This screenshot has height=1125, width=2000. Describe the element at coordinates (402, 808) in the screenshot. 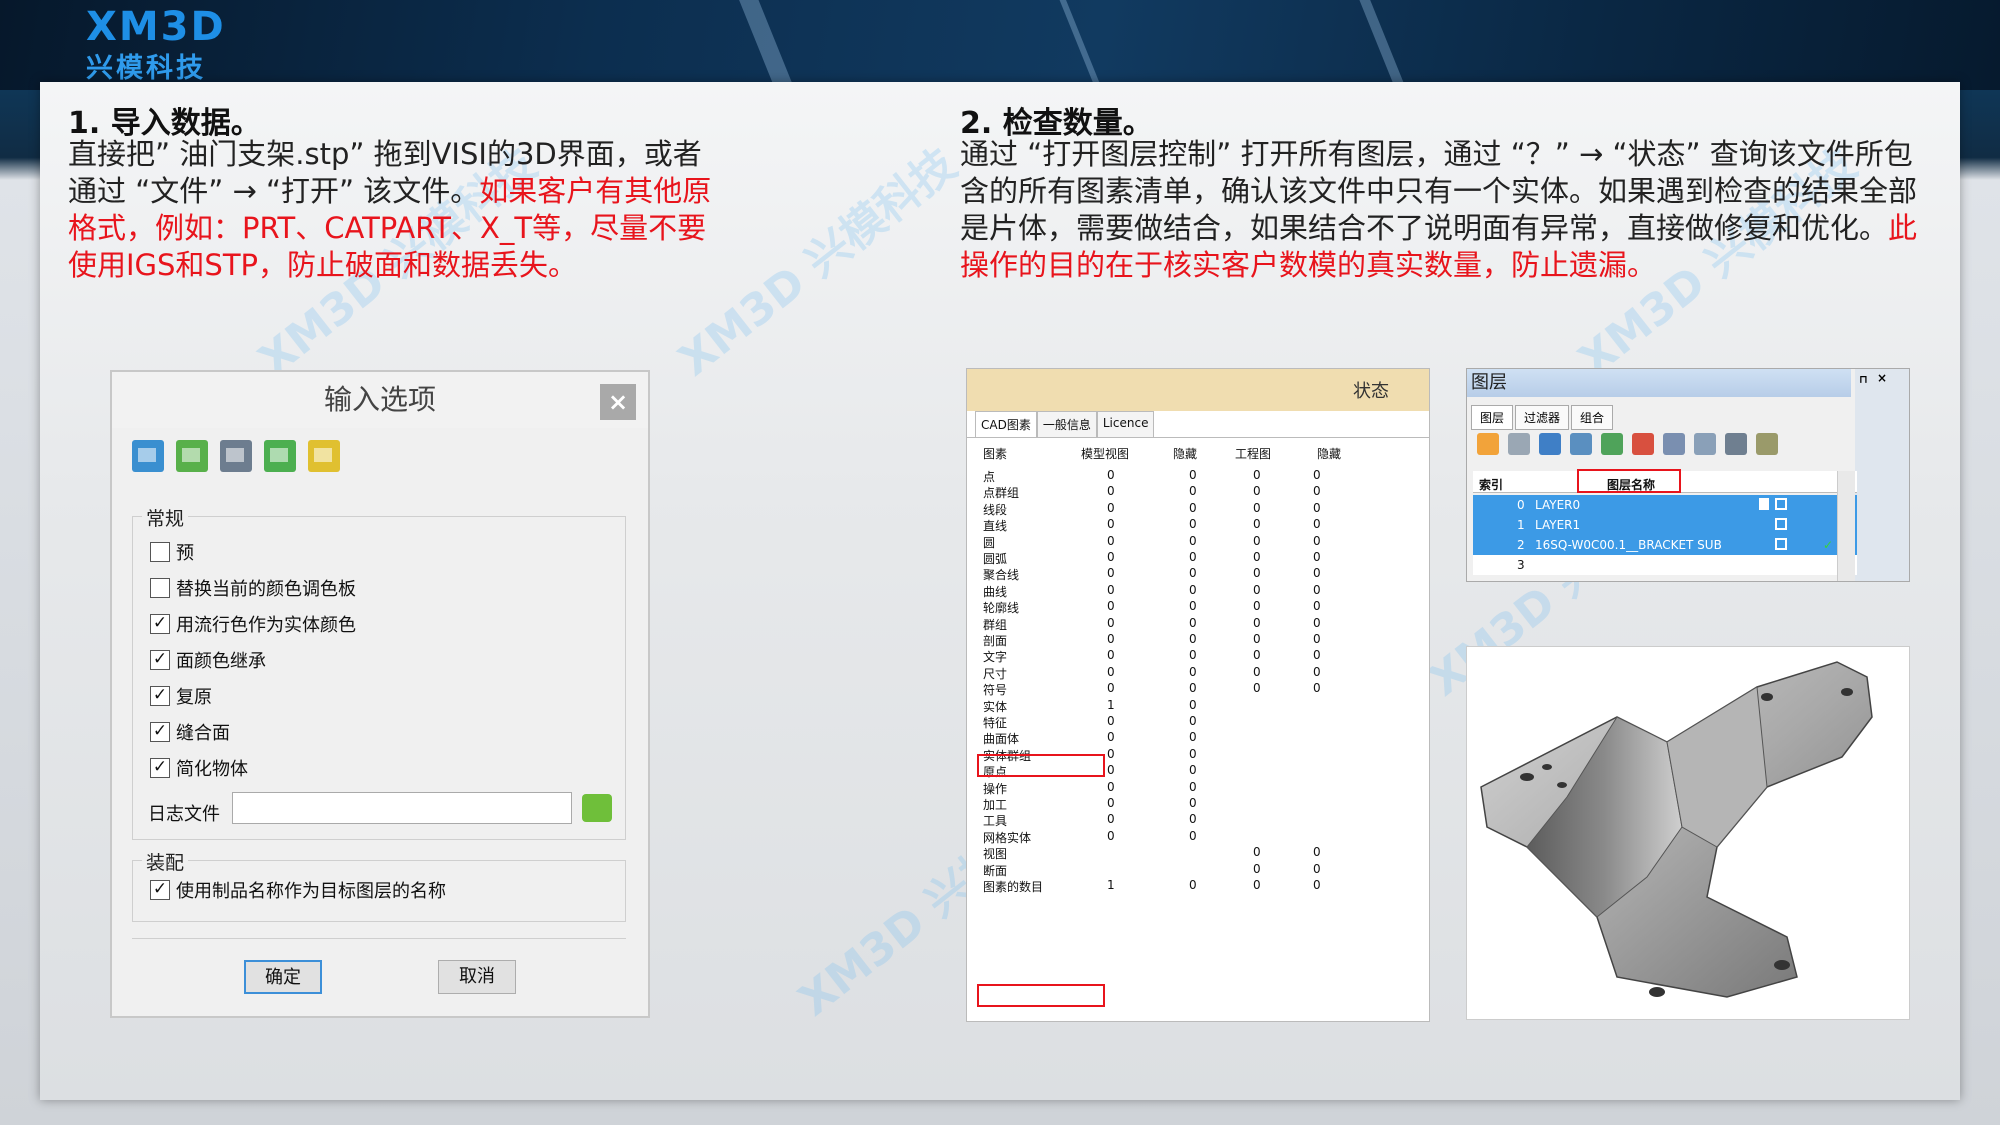

I see `log-file-input` at that location.